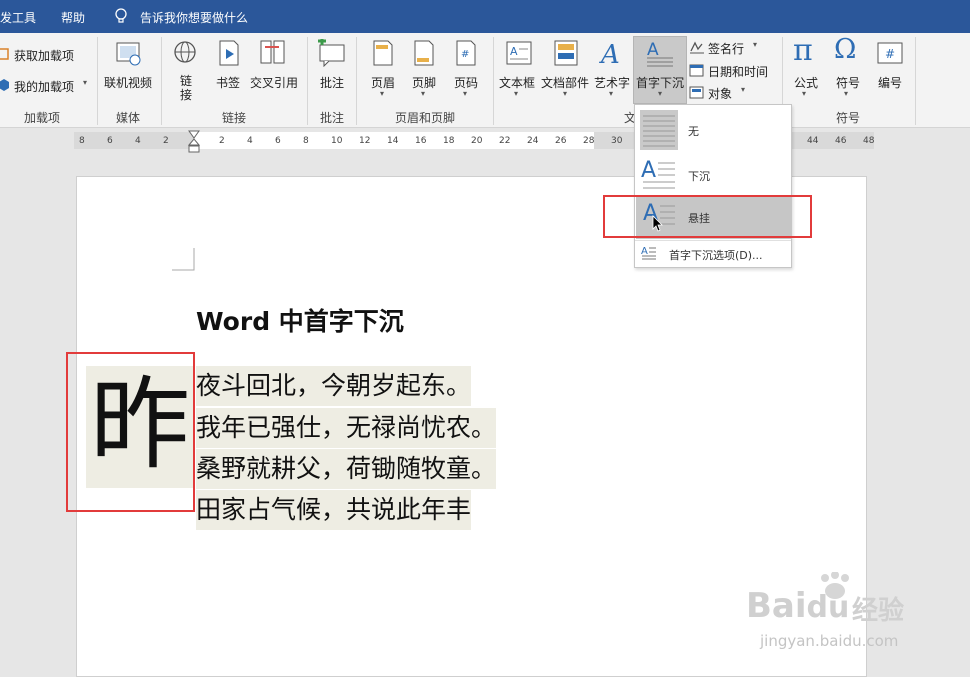  What do you see at coordinates (813, 141) in the screenshot?
I see `ruler-tick-label: 44` at bounding box center [813, 141].